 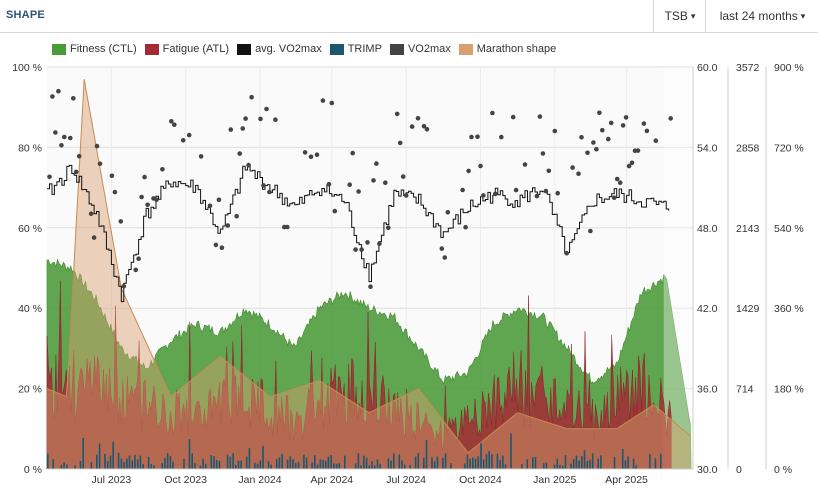 What do you see at coordinates (554, 480) in the screenshot?
I see `x-tick-label: Jan 2025` at bounding box center [554, 480].